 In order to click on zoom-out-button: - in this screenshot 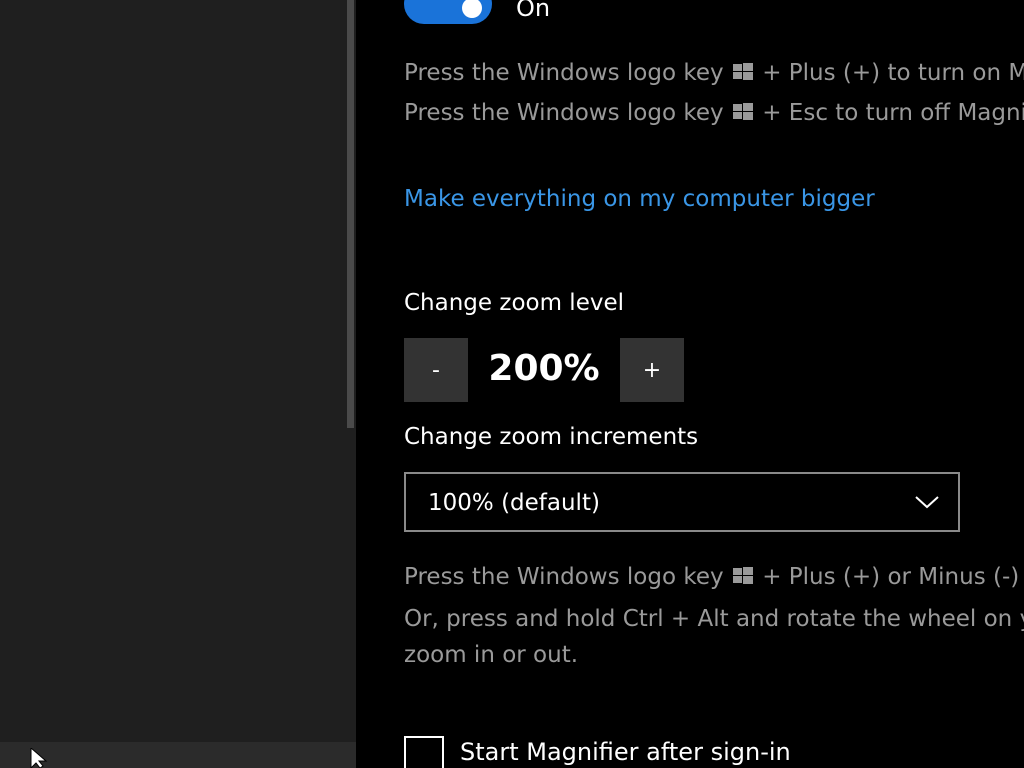, I will do `click(436, 370)`.